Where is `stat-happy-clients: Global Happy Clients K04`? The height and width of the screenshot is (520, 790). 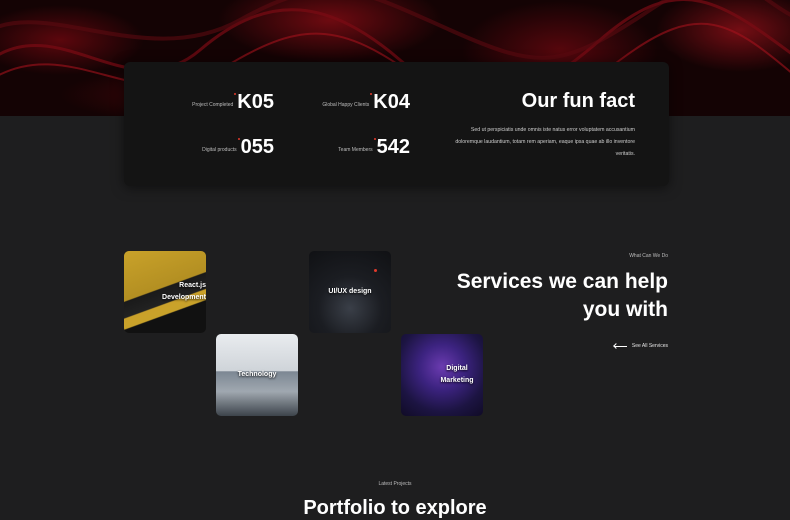
stat-happy-clients: Global Happy Clients K04 is located at coordinates (335, 102).